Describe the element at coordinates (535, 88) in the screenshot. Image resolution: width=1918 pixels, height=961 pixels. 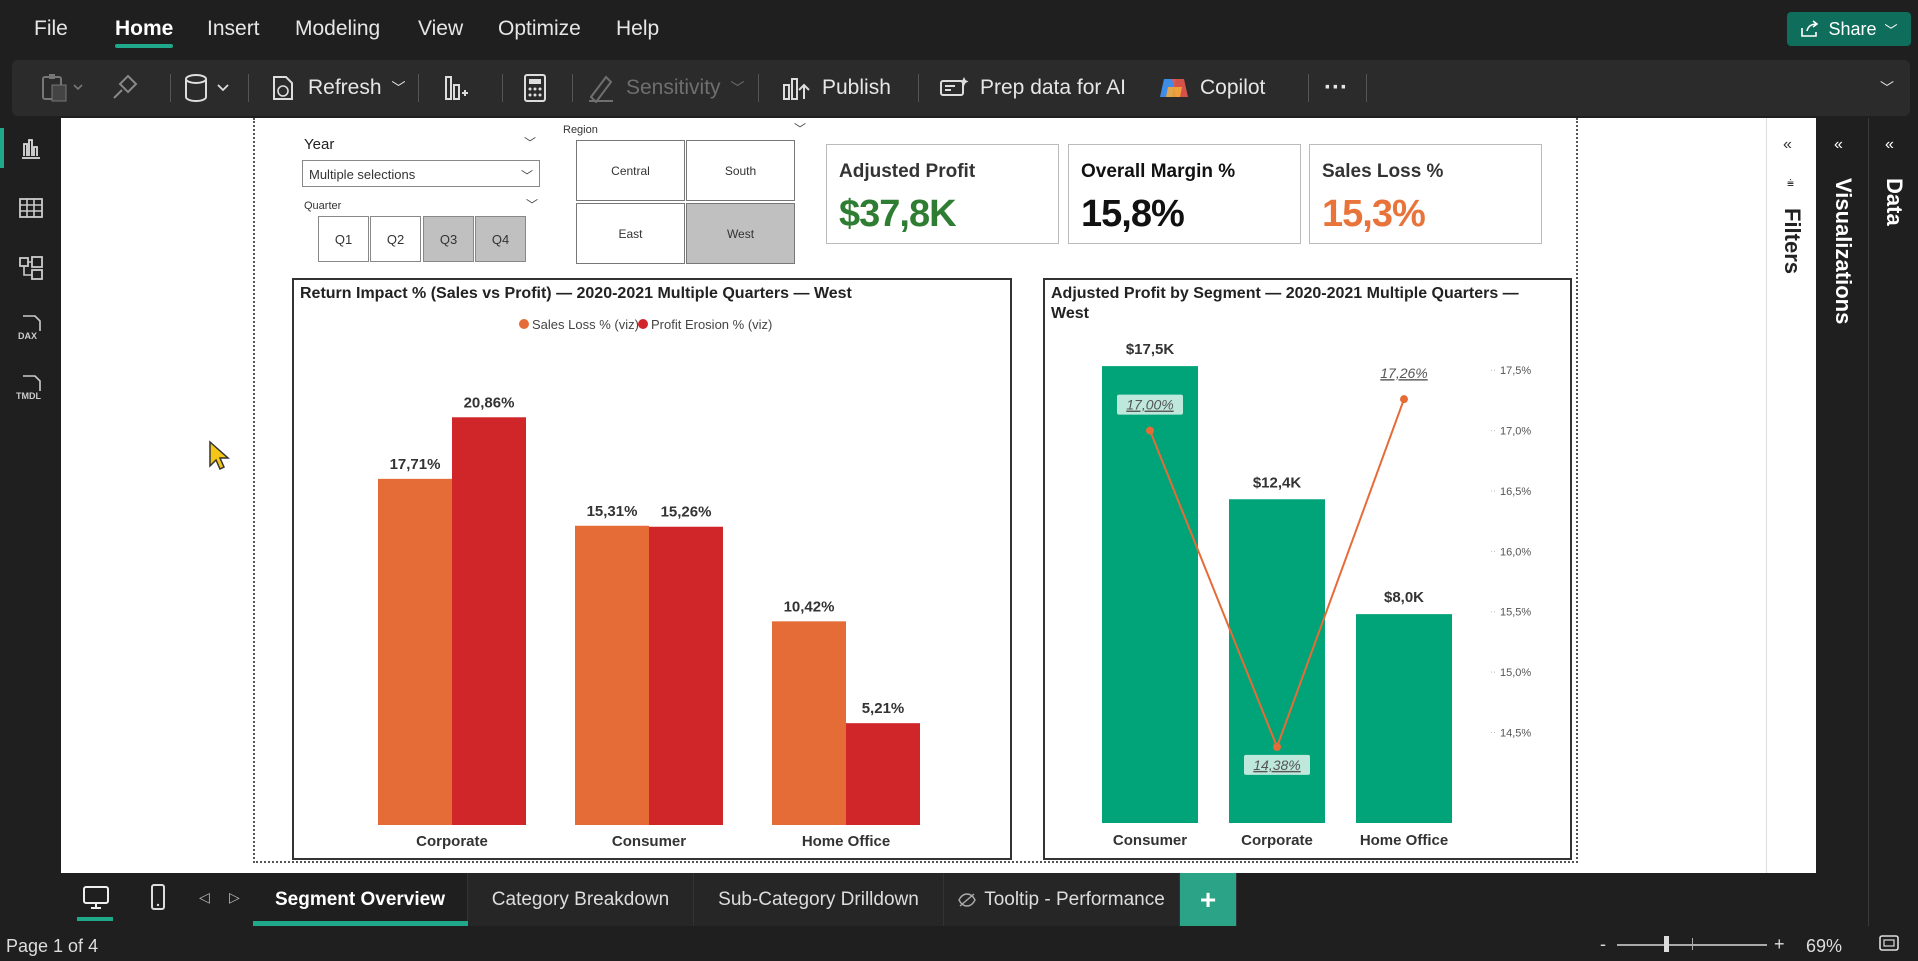
I see `new-measure-button` at that location.